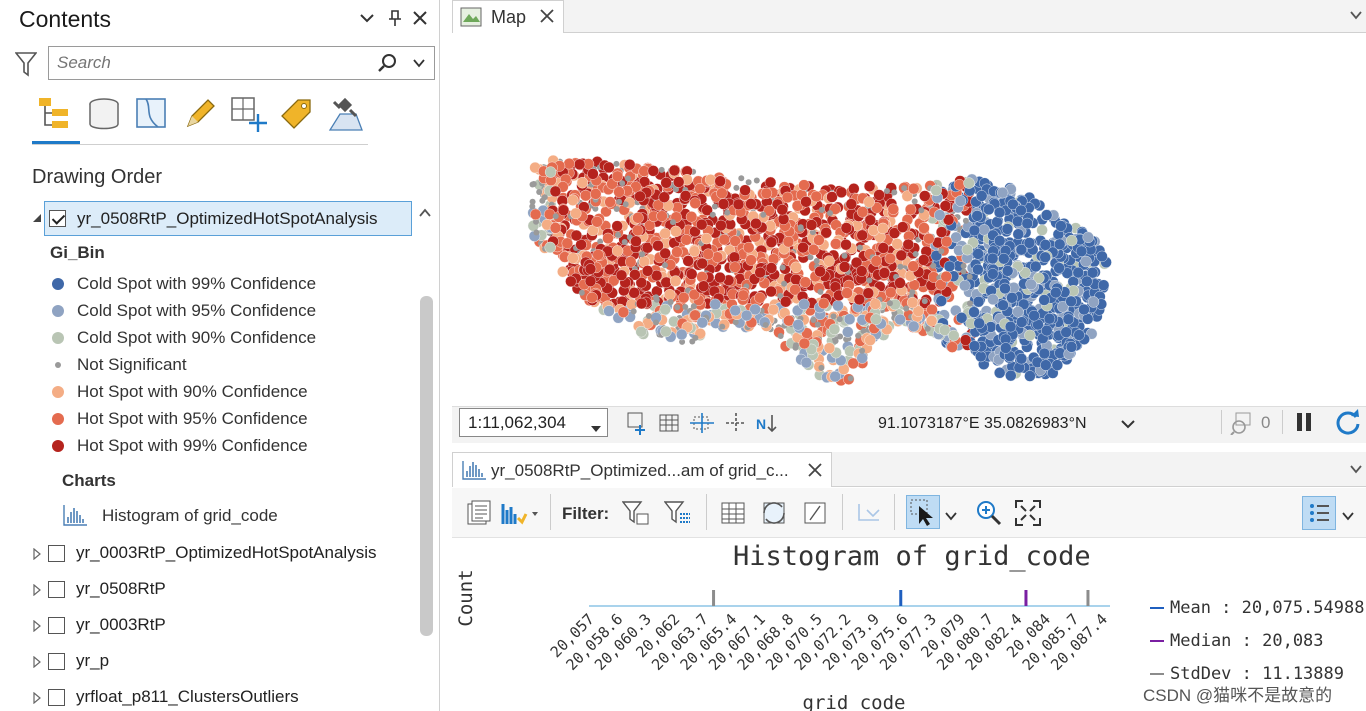  Describe the element at coordinates (425, 215) in the screenshot. I see `scroll-up-icon` at that location.